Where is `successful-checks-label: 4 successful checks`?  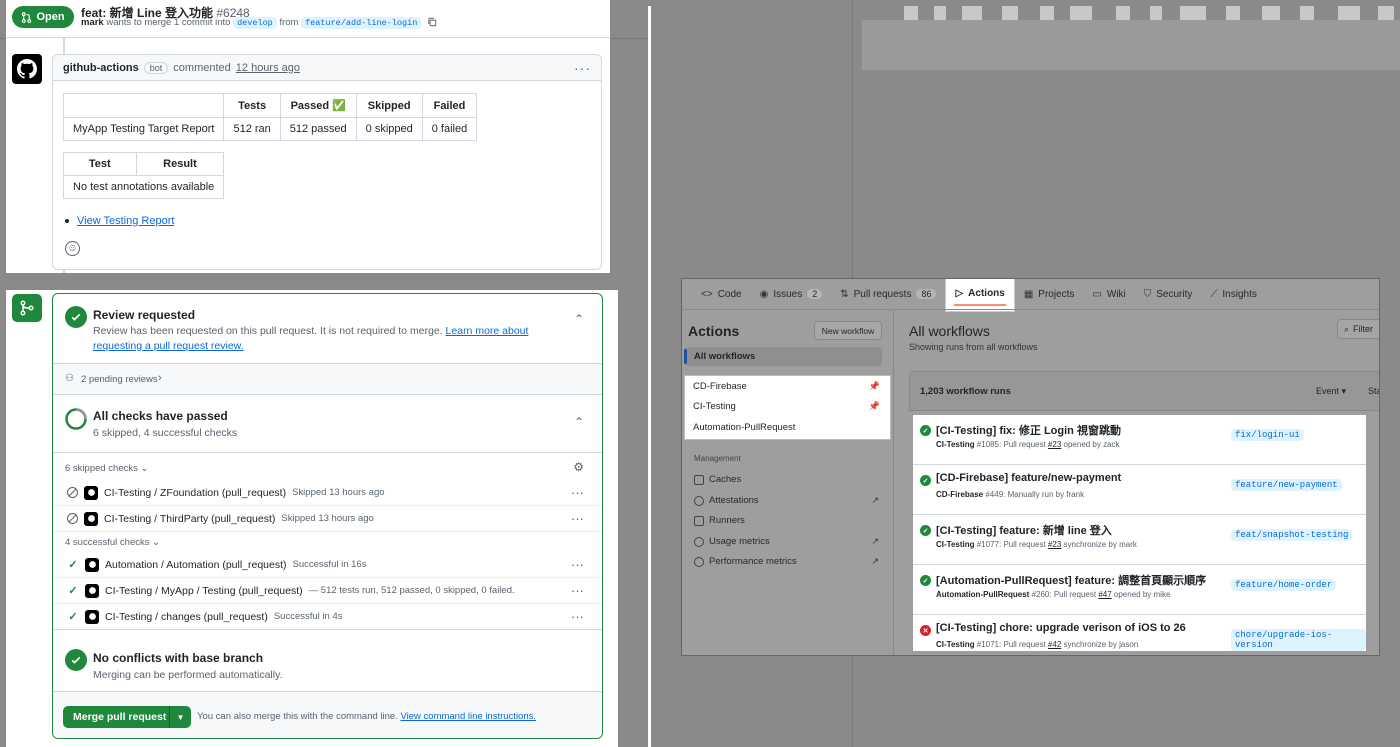
successful-checks-label: 4 successful checks is located at coordinates (107, 542).